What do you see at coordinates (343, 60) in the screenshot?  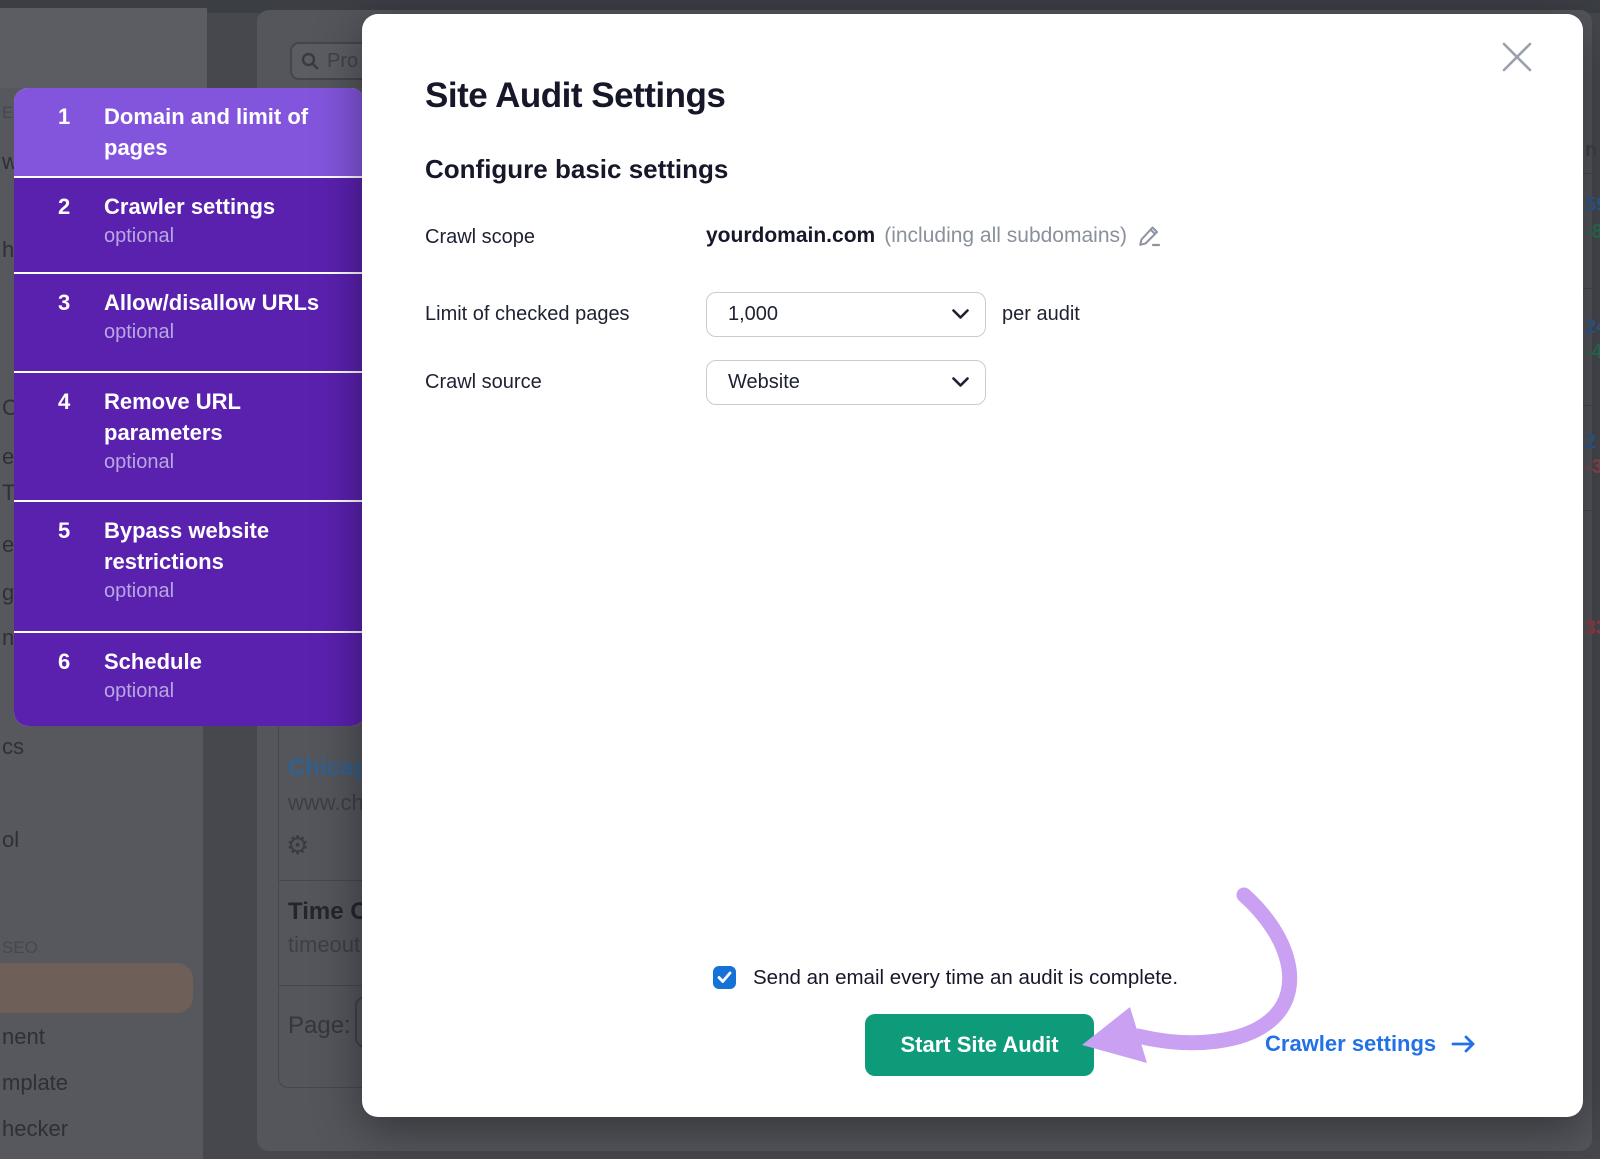 I see `search-placeholder: Pro` at bounding box center [343, 60].